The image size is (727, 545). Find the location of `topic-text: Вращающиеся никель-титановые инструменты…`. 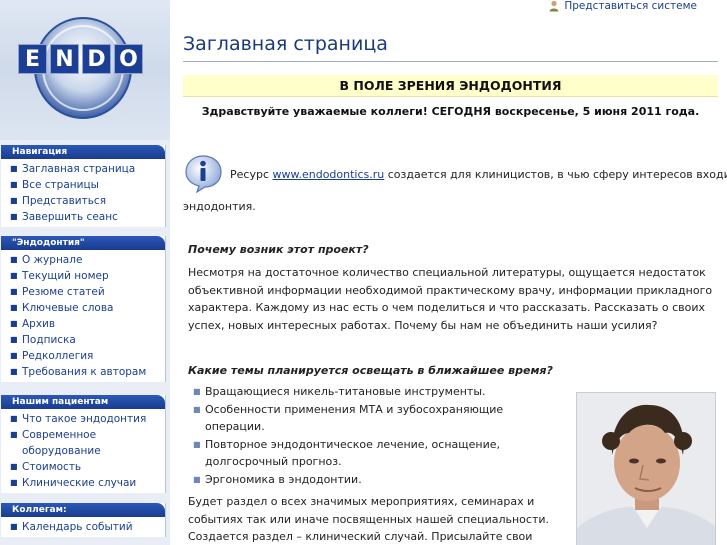

topic-text: Вращающиеся никель-титановые инструменты… is located at coordinates (345, 391).